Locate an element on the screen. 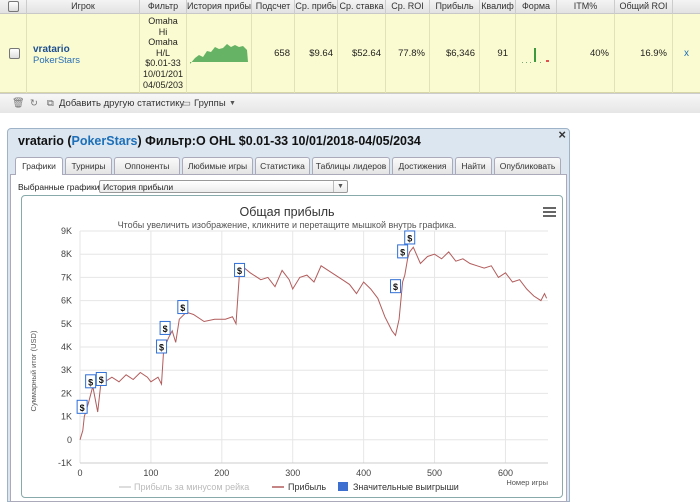 The height and width of the screenshot is (502, 700). tab-search: Найти is located at coordinates (473, 165).